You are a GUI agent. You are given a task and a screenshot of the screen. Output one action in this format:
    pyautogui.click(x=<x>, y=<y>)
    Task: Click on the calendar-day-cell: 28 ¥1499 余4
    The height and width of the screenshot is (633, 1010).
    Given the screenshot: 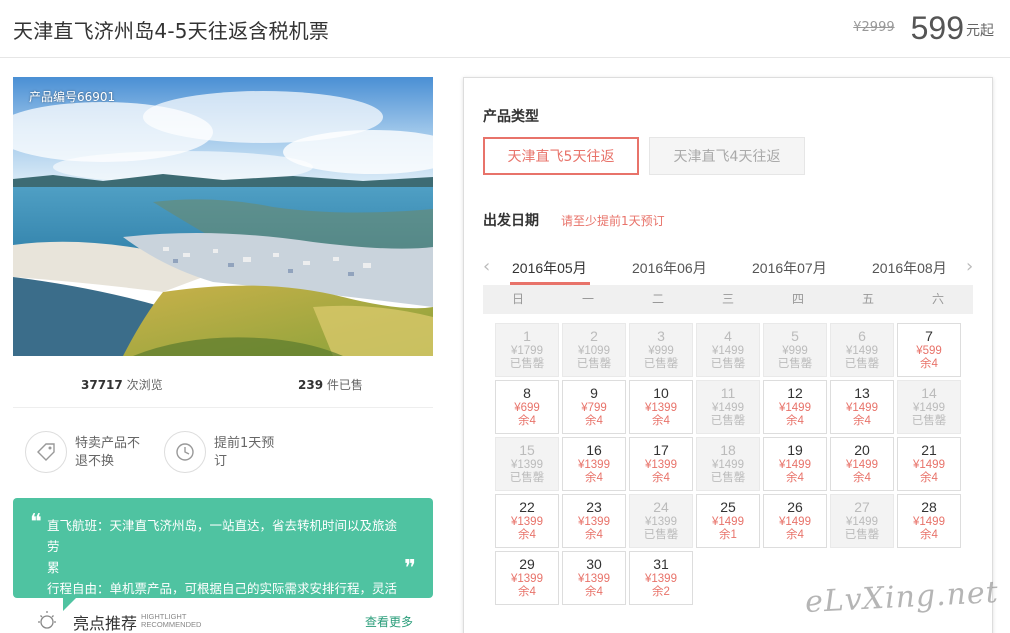 What is the action you would take?
    pyautogui.click(x=929, y=521)
    